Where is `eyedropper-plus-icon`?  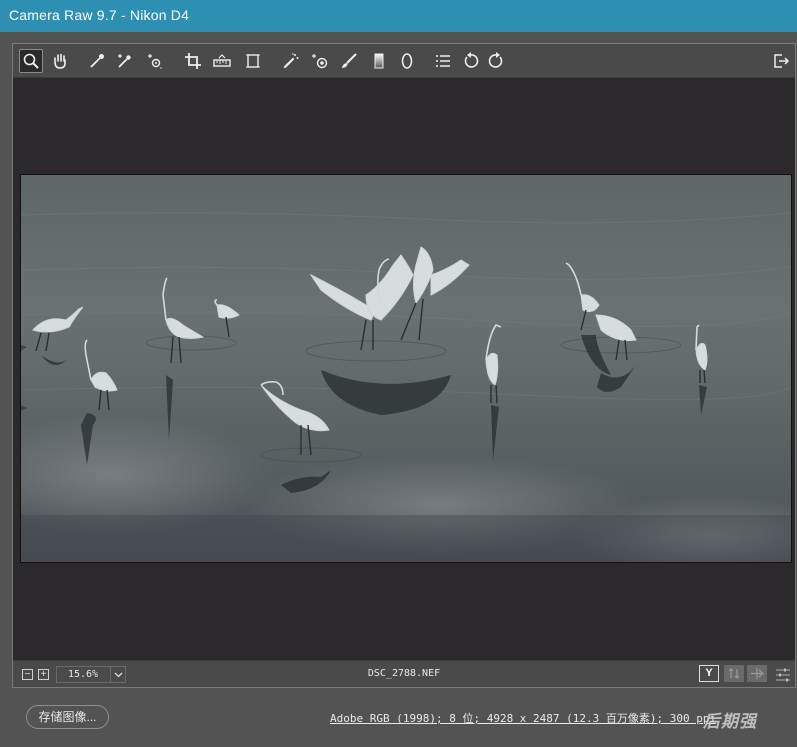 eyedropper-plus-icon is located at coordinates (124, 61).